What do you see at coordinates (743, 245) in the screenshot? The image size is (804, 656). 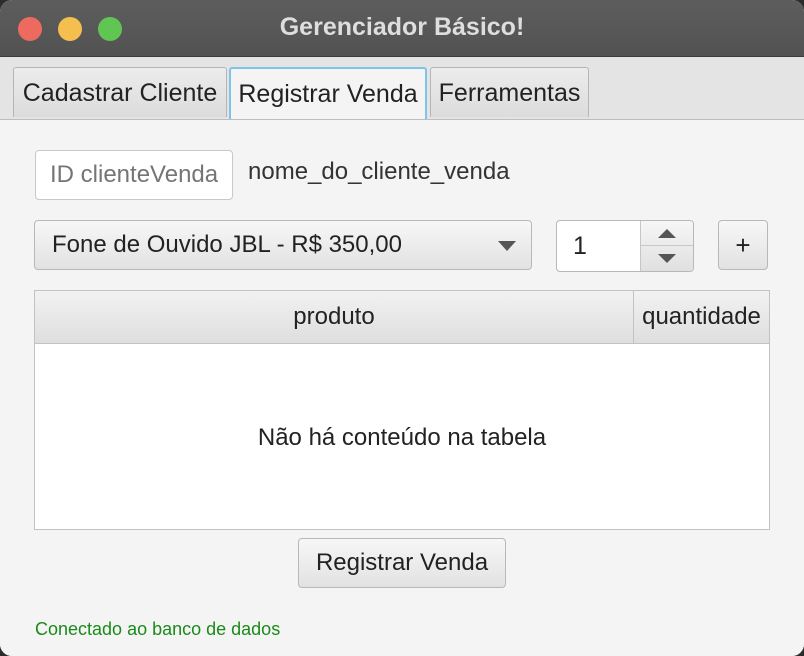 I see `add-item-button: +` at bounding box center [743, 245].